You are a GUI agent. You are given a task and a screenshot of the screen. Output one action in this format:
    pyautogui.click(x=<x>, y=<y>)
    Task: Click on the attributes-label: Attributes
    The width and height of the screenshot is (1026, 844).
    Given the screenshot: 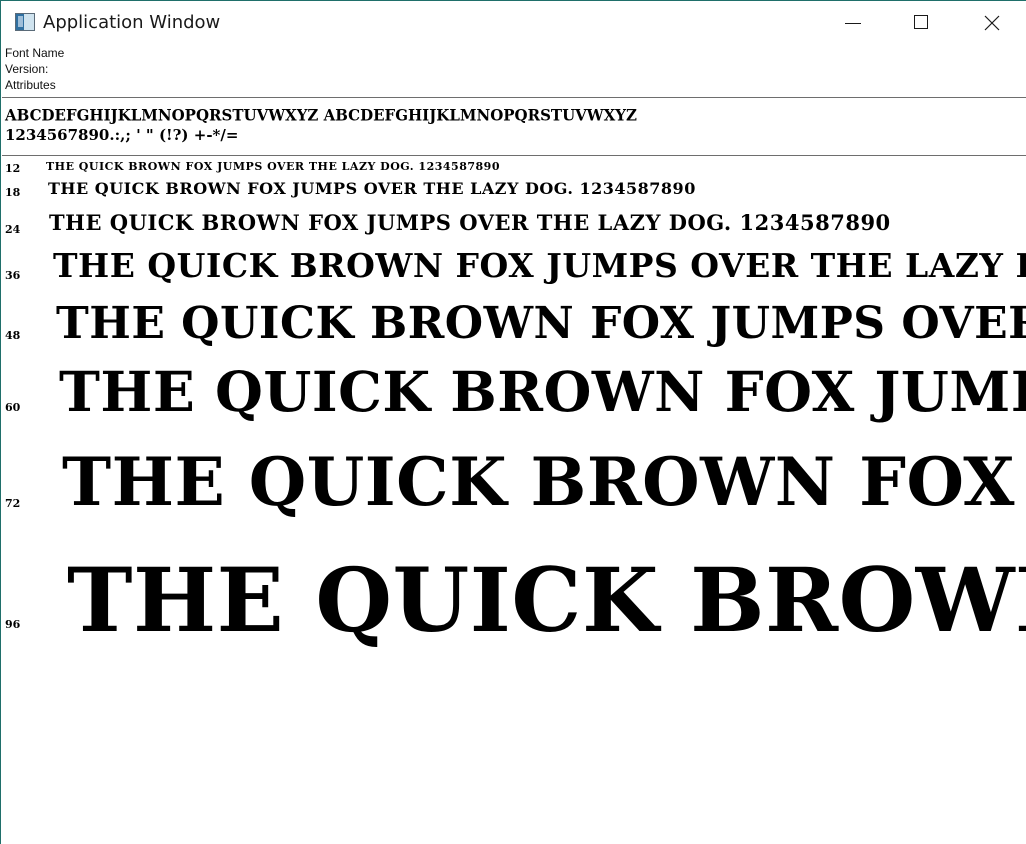 What is the action you would take?
    pyautogui.click(x=30, y=85)
    